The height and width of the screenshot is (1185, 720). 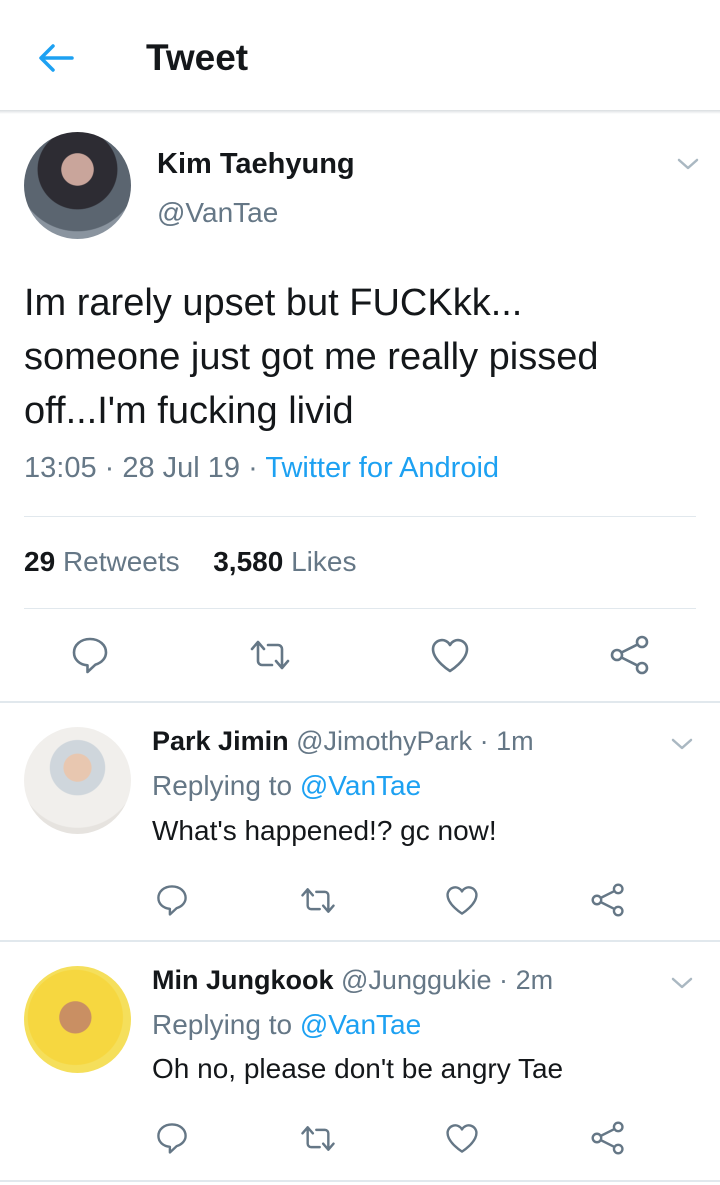 I want to click on retweets-label: Retweets, so click(x=121, y=561).